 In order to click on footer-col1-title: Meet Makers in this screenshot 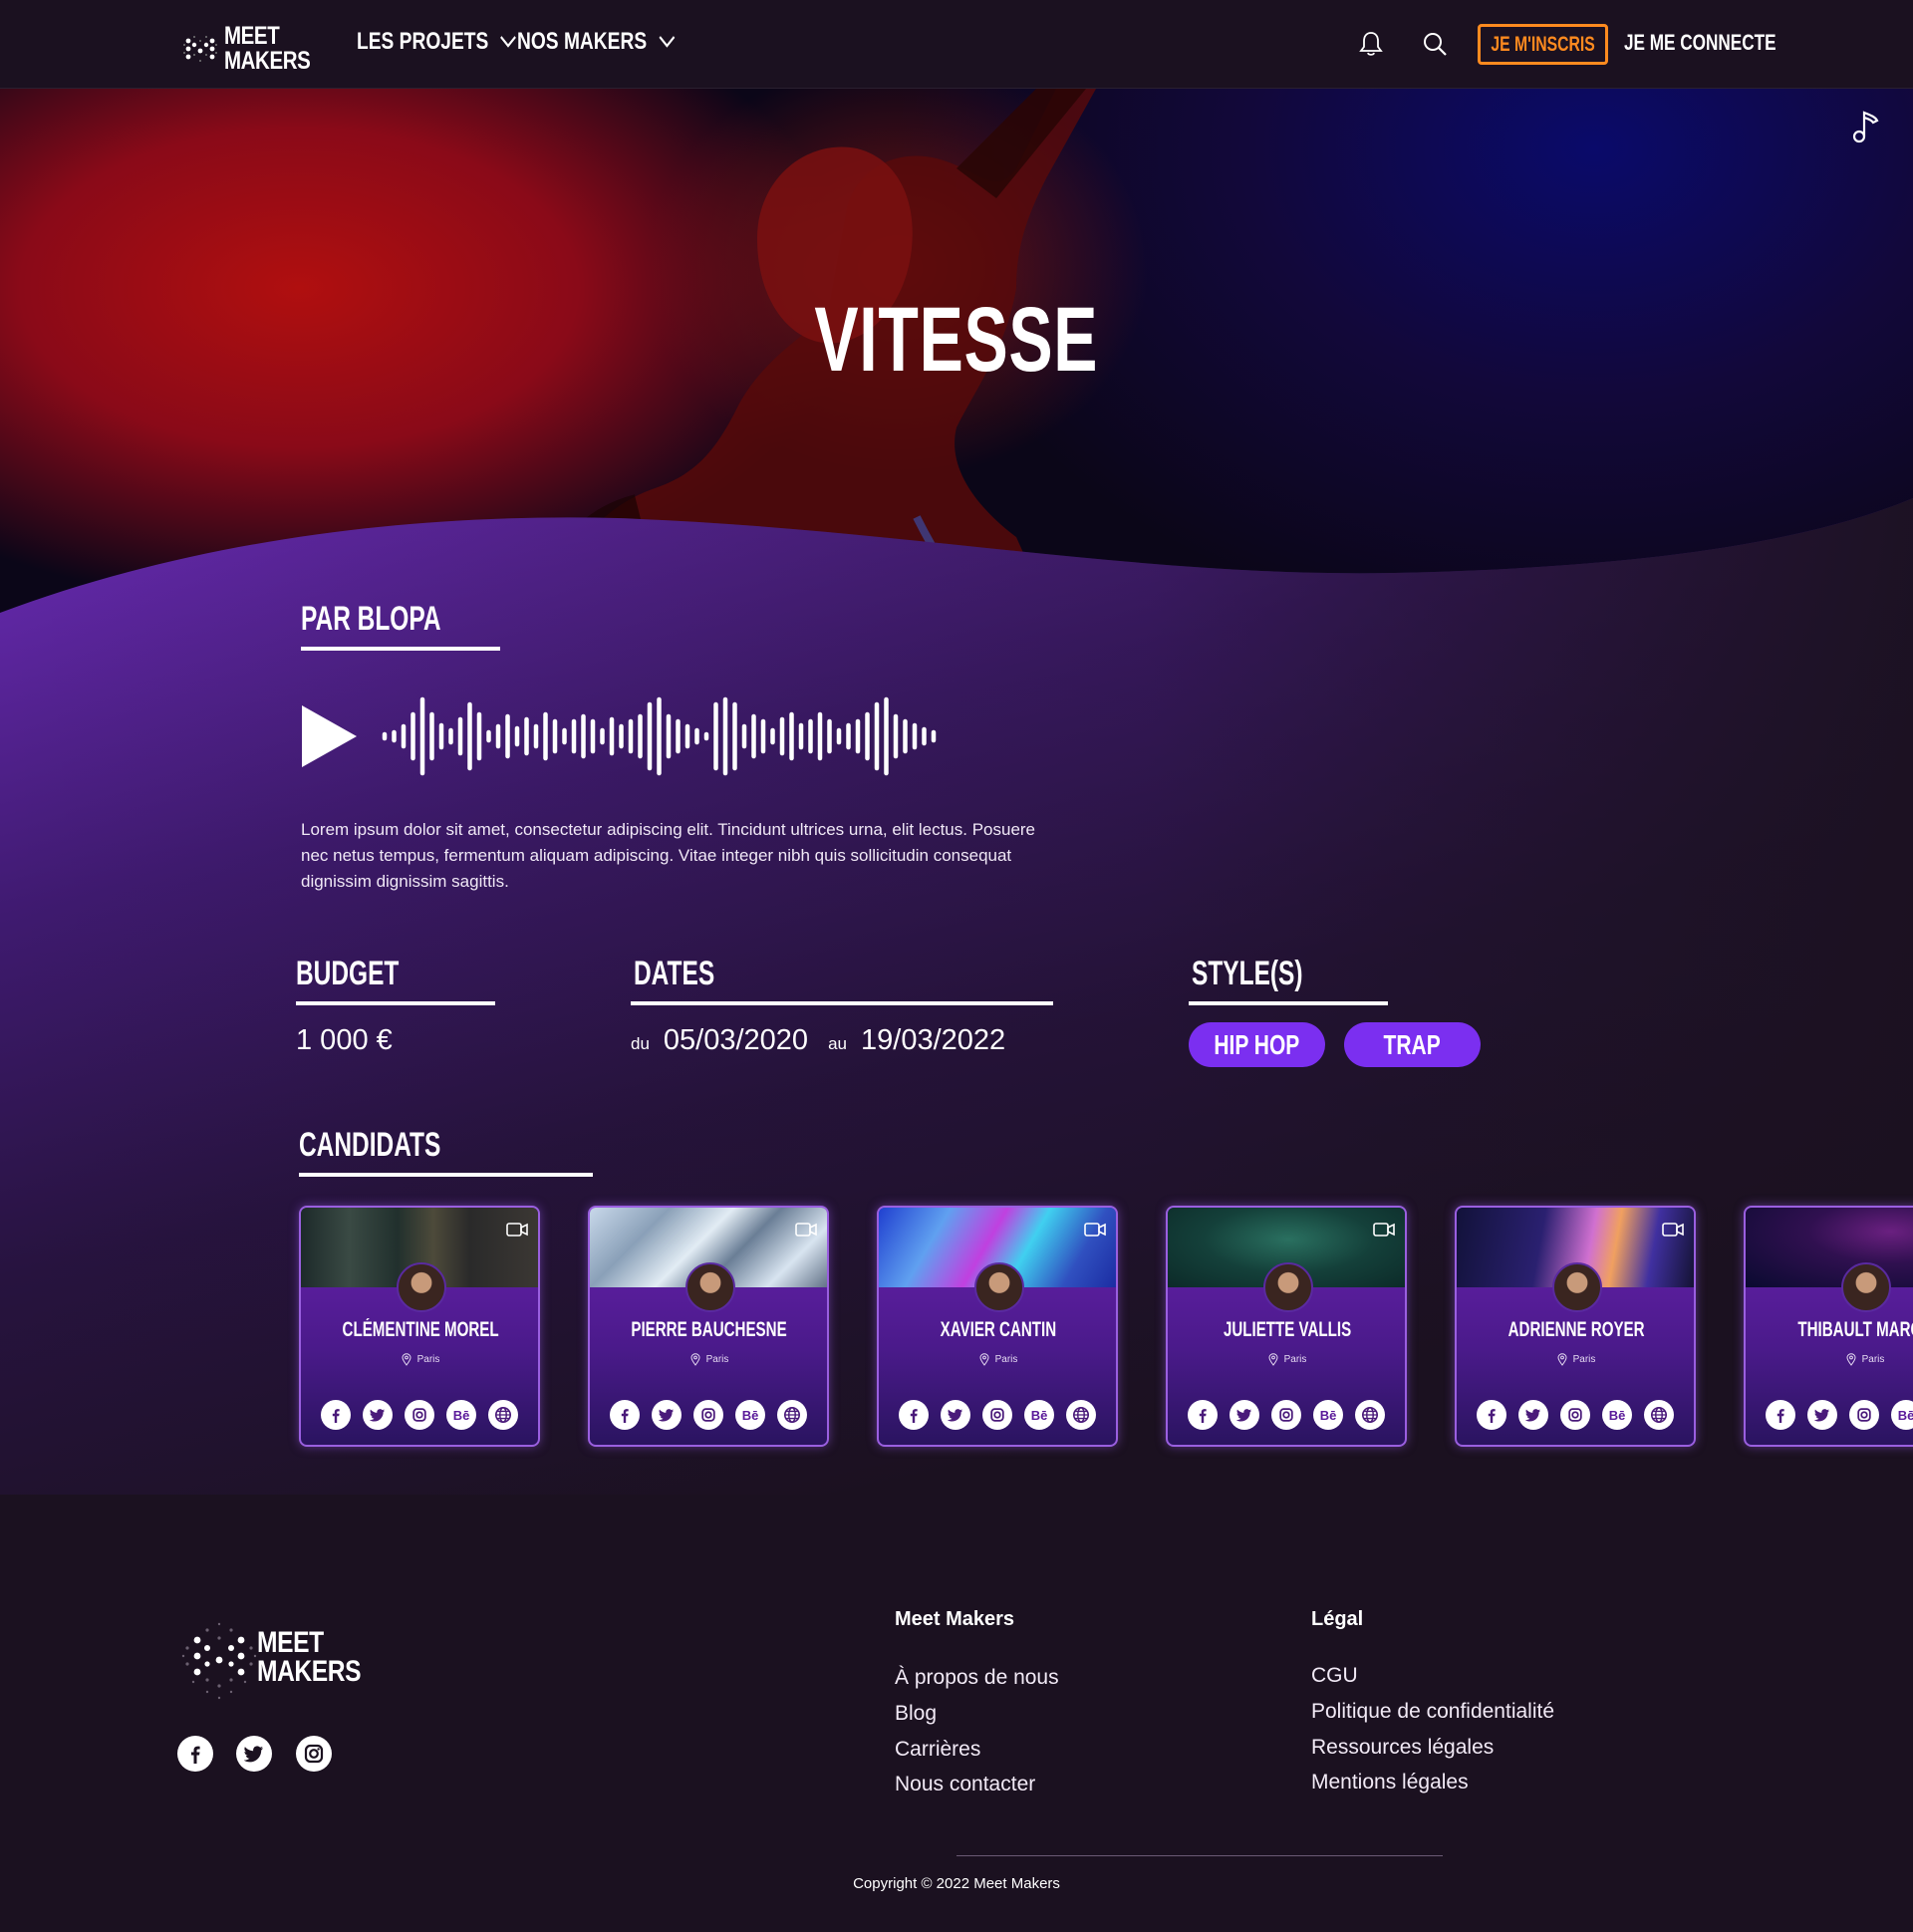, I will do `click(955, 1619)`.